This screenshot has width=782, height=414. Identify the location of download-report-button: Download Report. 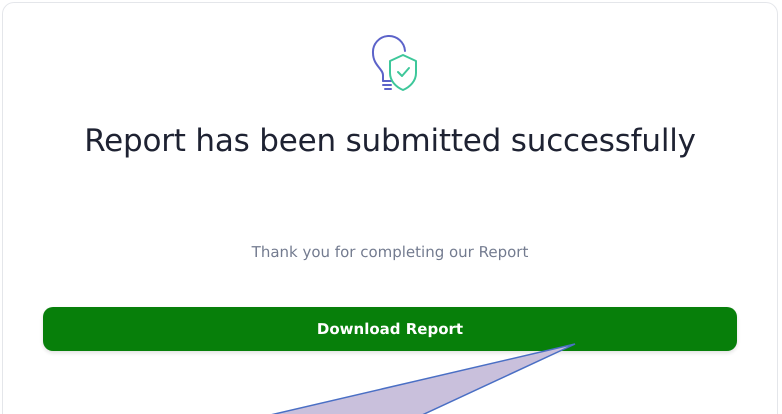
(390, 329).